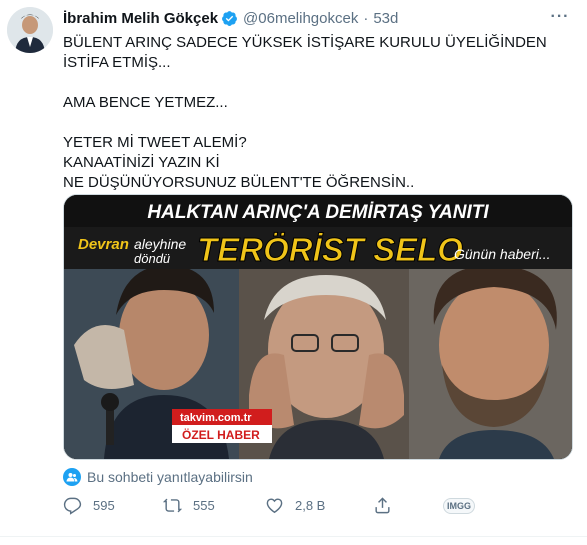  What do you see at coordinates (560, 18) in the screenshot?
I see `more-options-button: ···` at bounding box center [560, 18].